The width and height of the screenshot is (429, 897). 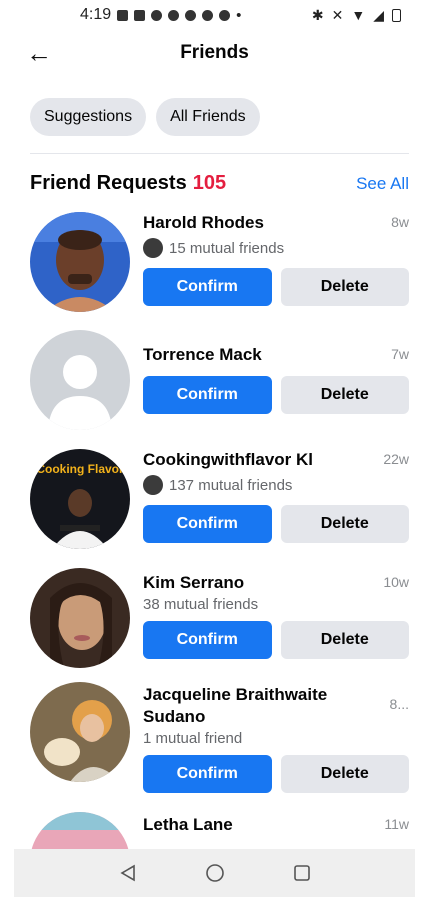 I want to click on suggestions-chip: Suggestions, so click(x=88, y=117).